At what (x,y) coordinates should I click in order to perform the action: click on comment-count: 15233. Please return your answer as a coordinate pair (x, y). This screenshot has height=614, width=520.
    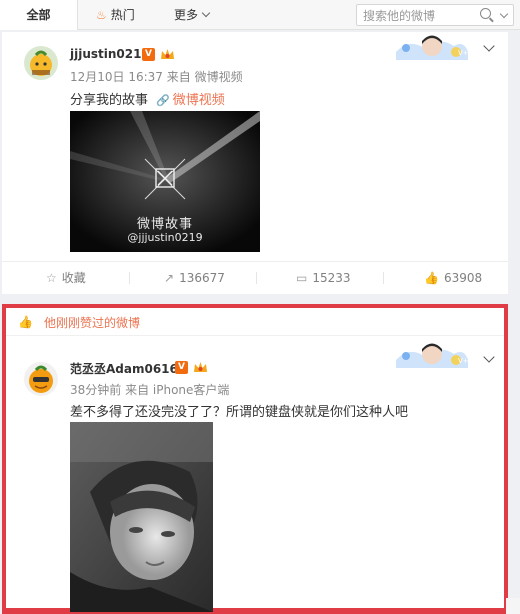
    Looking at the image, I should click on (331, 278).